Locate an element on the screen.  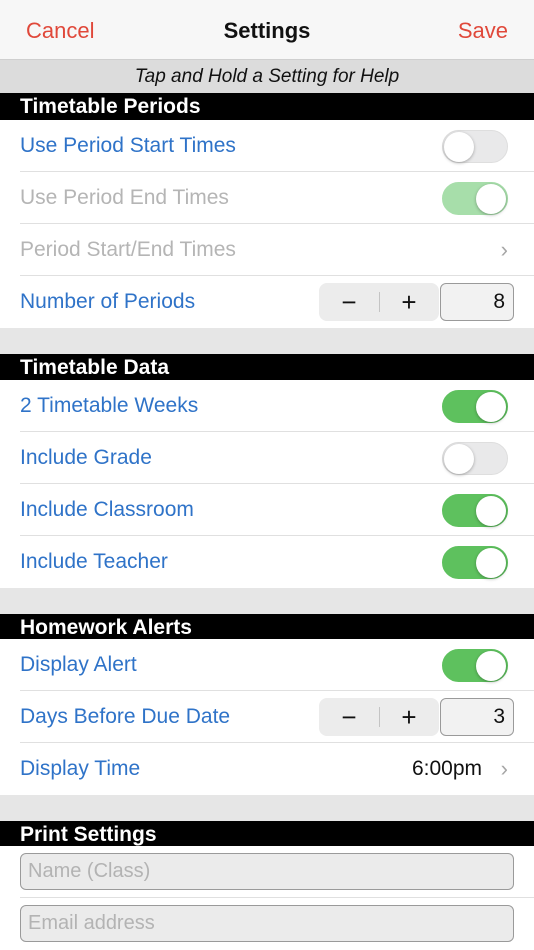
help-hint: Tap and Hold a Setting for Help is located at coordinates (267, 76).